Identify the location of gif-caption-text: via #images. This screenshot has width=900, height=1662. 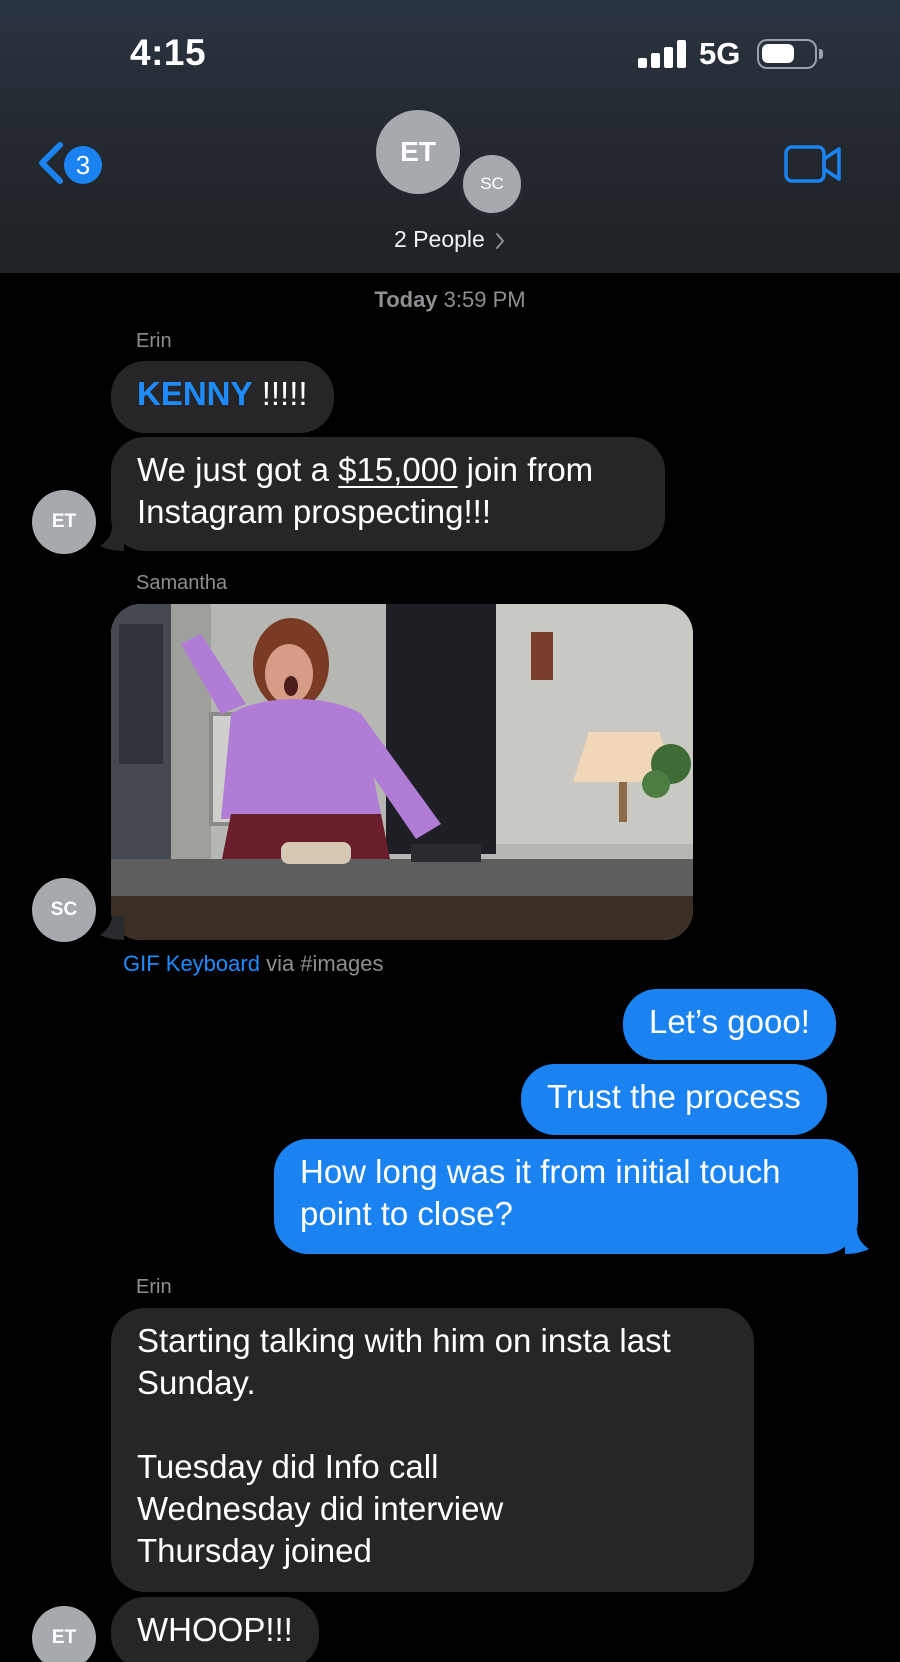
(321, 963).